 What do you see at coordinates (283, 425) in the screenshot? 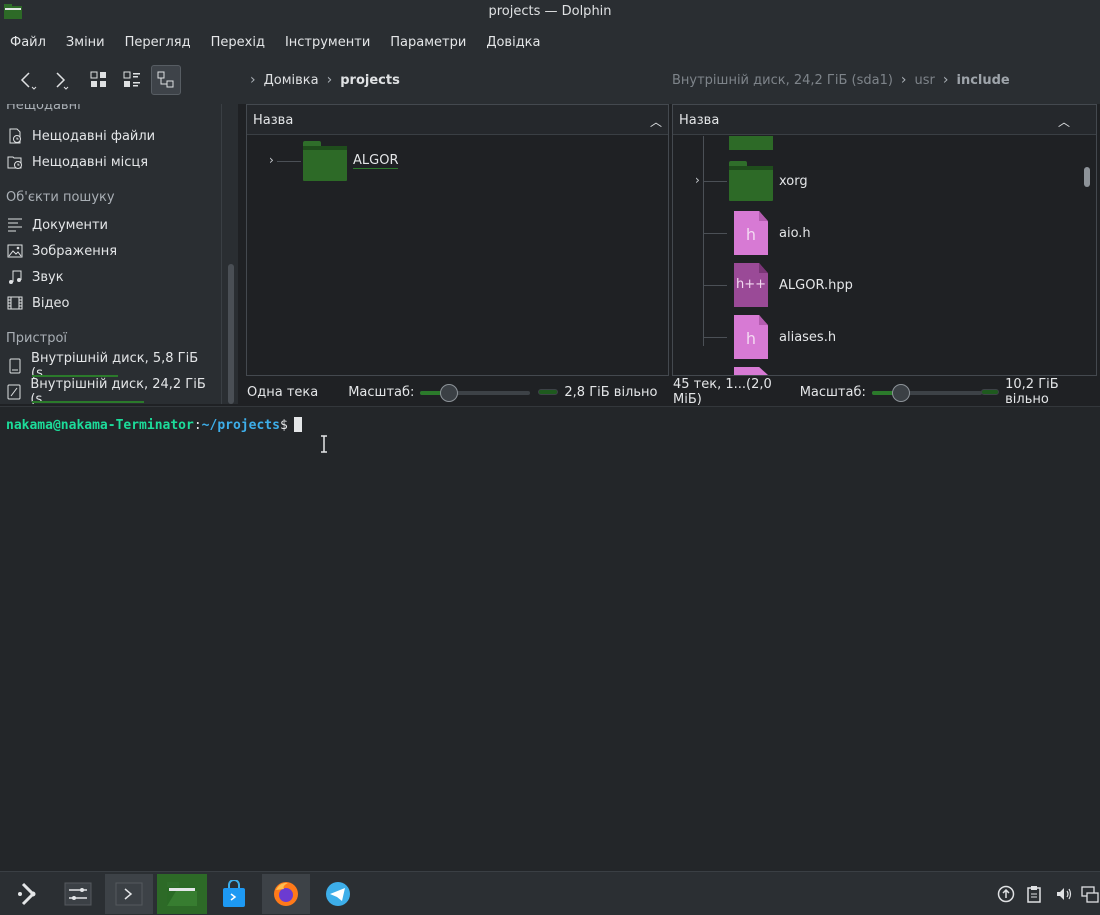
I see `prompt-symbol: $` at bounding box center [283, 425].